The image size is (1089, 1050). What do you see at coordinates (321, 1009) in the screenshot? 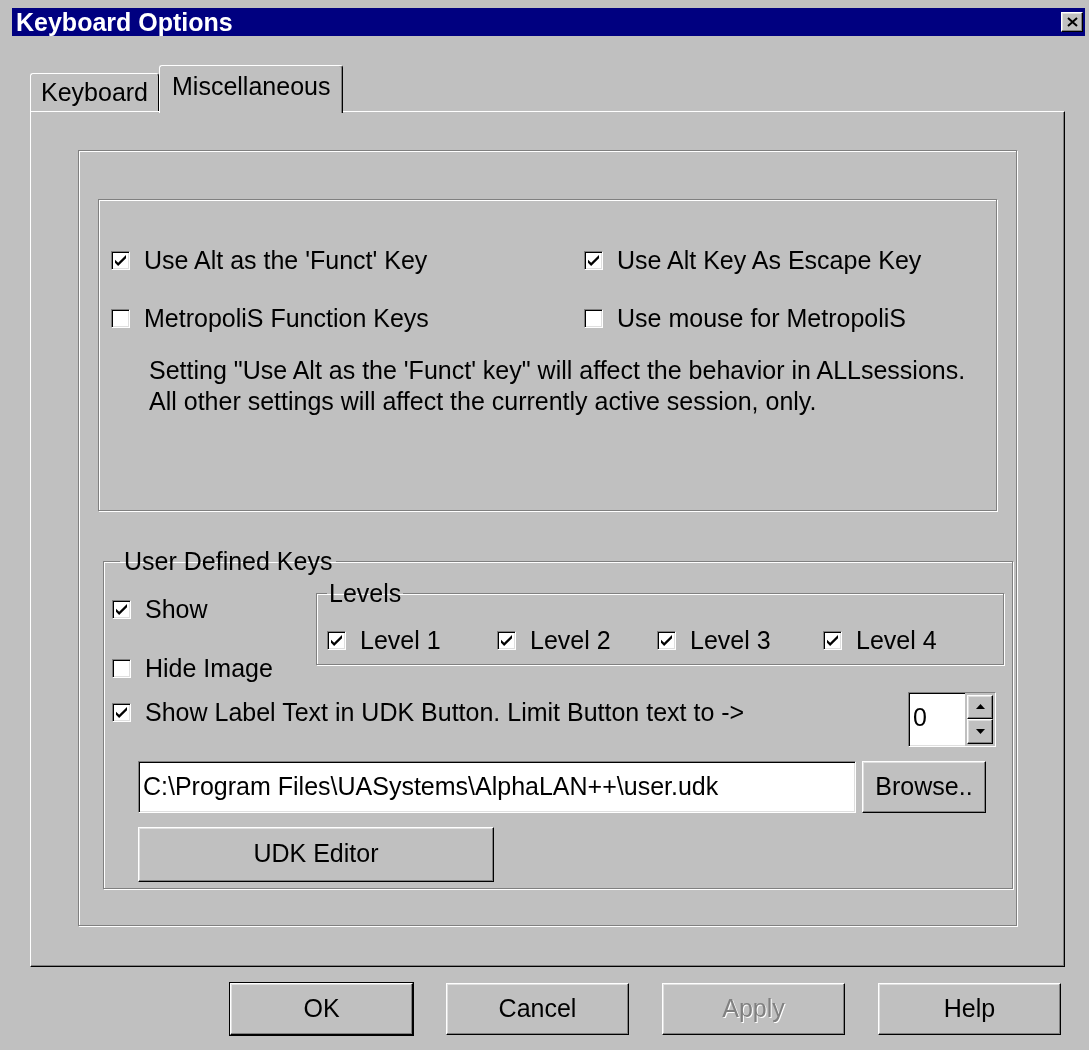
I see `dialog-button: OK` at bounding box center [321, 1009].